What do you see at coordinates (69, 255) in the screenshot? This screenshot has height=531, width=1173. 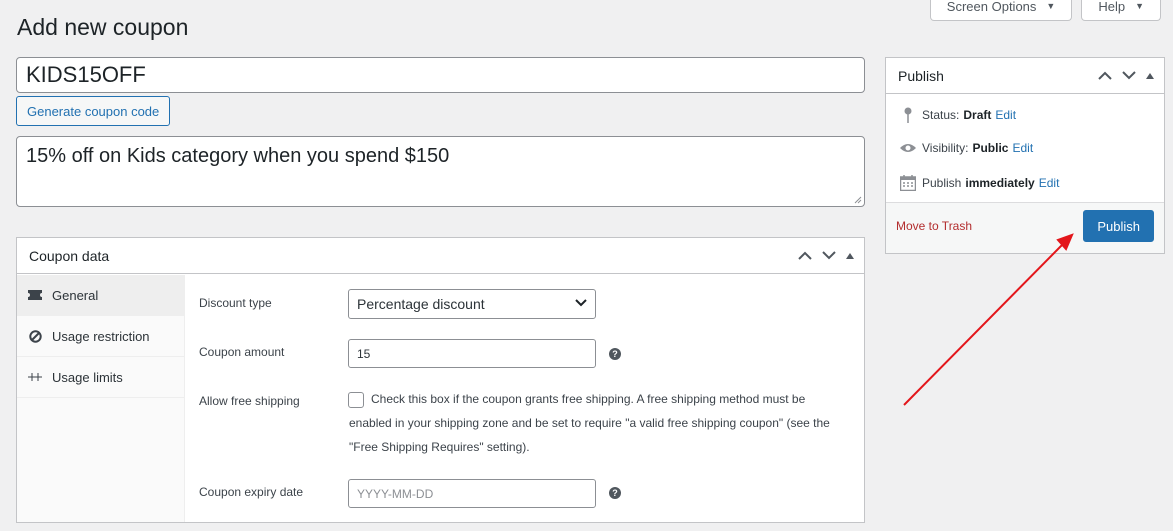 I see `coupon-data-title: Coupon data` at bounding box center [69, 255].